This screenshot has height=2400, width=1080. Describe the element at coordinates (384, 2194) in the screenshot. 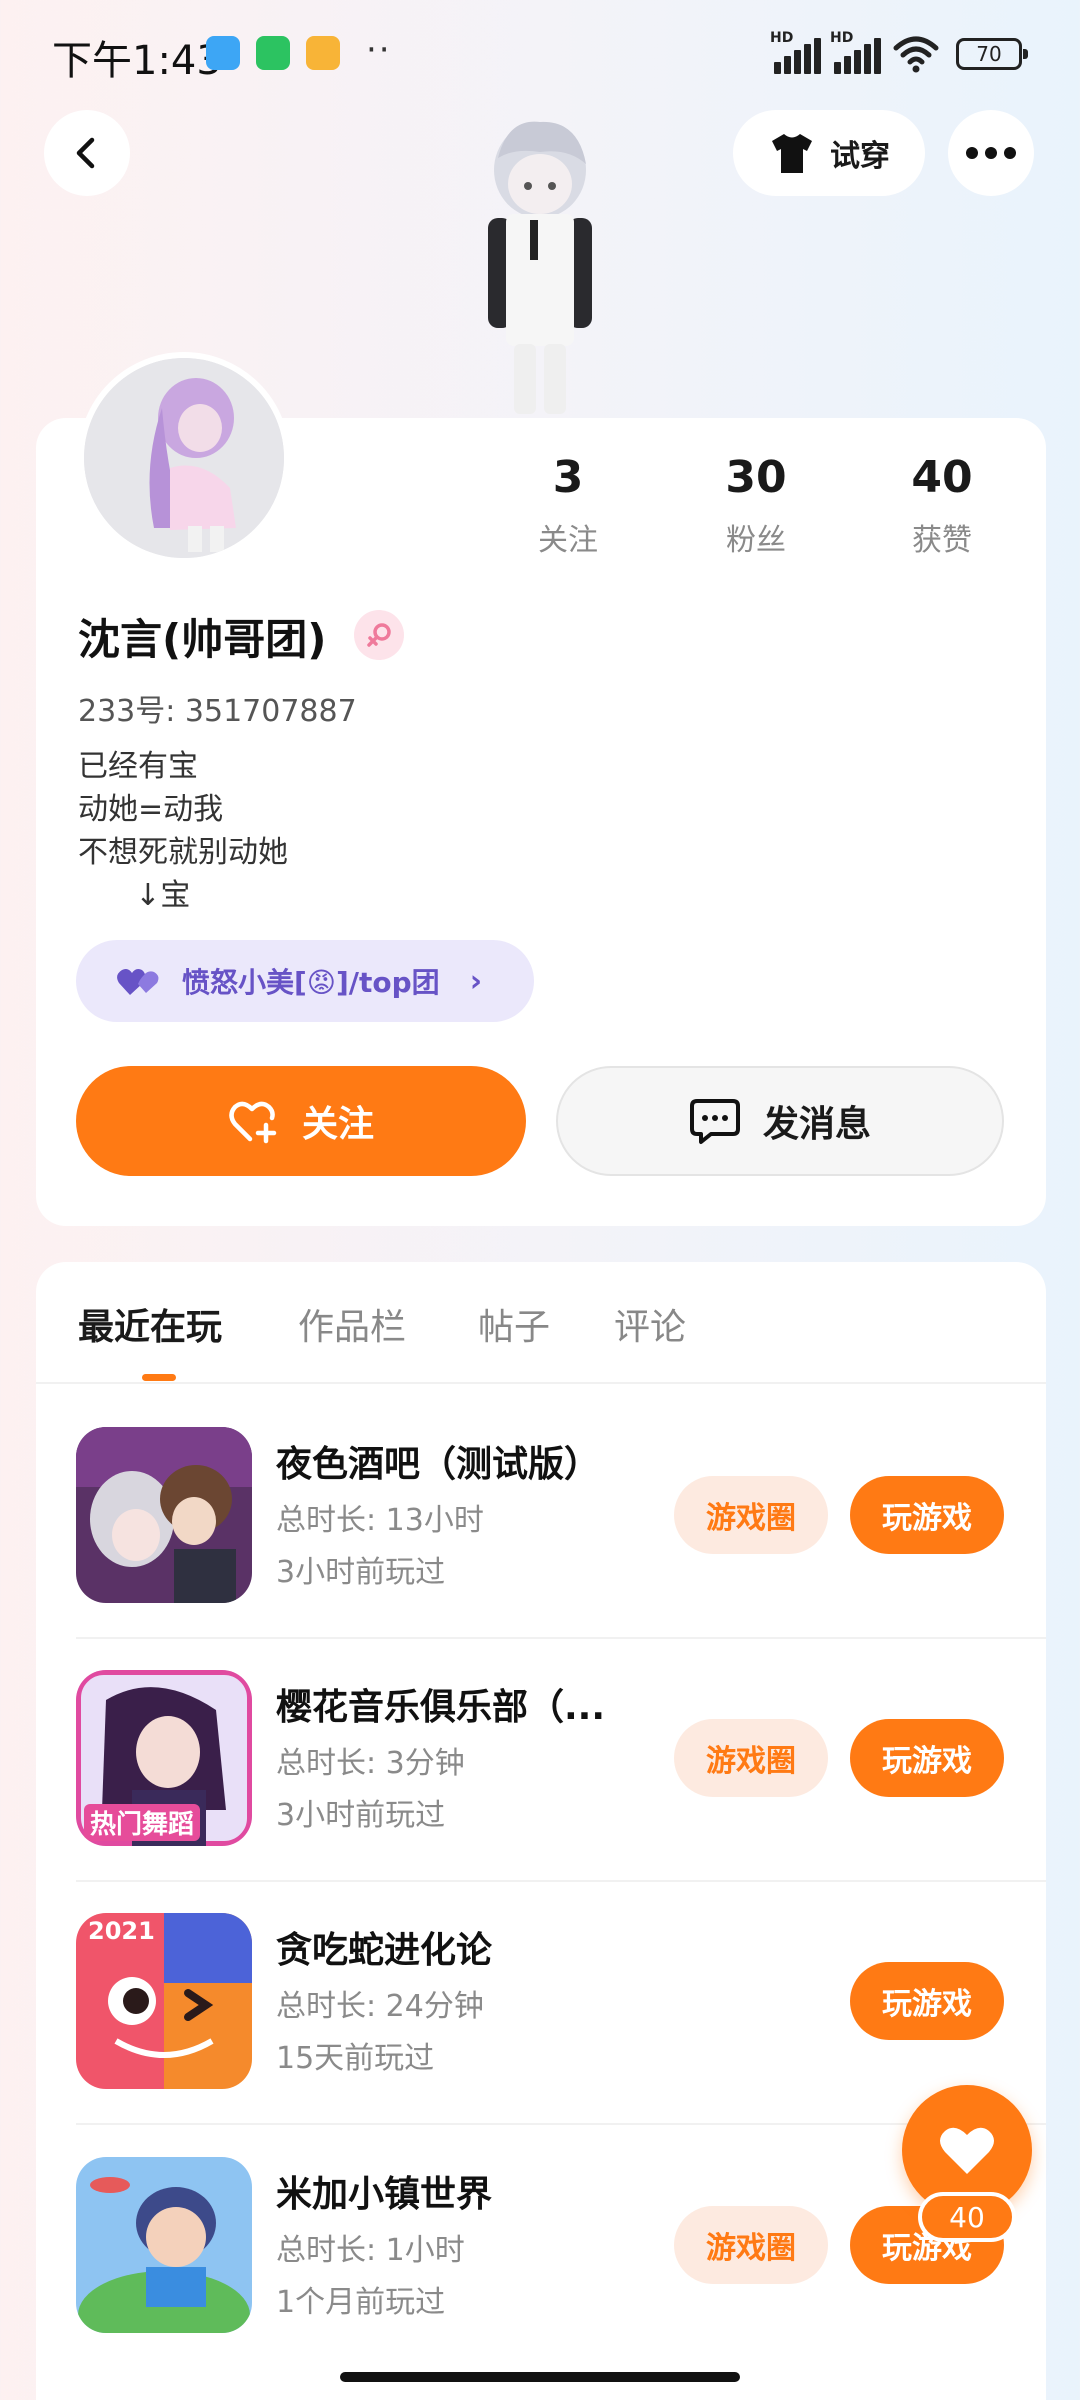

I see `game-title: 米加小镇世界` at that location.